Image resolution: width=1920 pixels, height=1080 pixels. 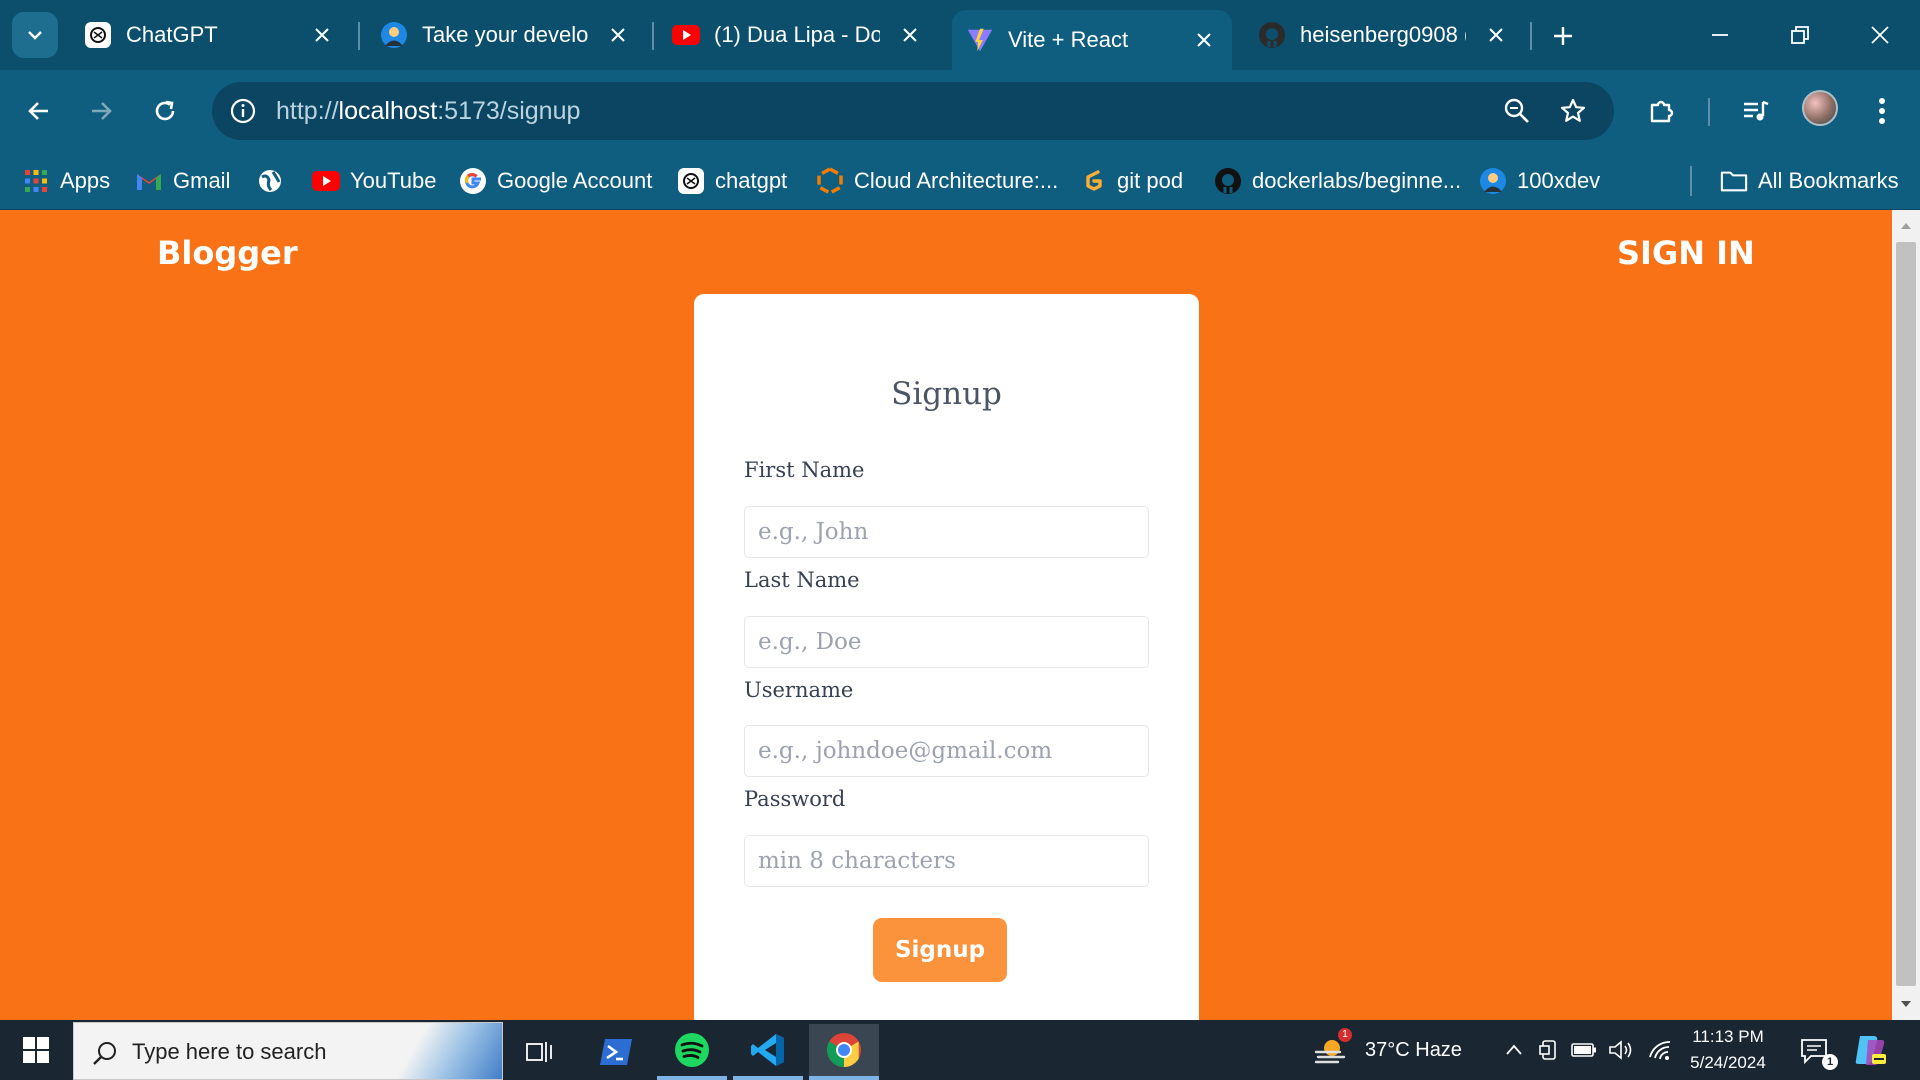 What do you see at coordinates (830, 181) in the screenshot?
I see `cloud-arch-icon` at bounding box center [830, 181].